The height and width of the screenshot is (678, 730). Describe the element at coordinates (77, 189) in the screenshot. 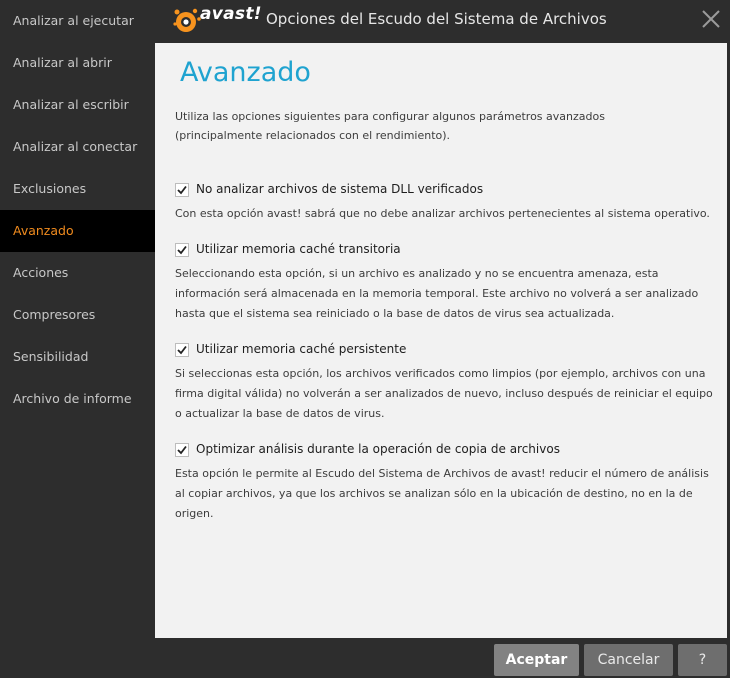

I see `sidebar-item-exclusiones: Exclusiones` at that location.